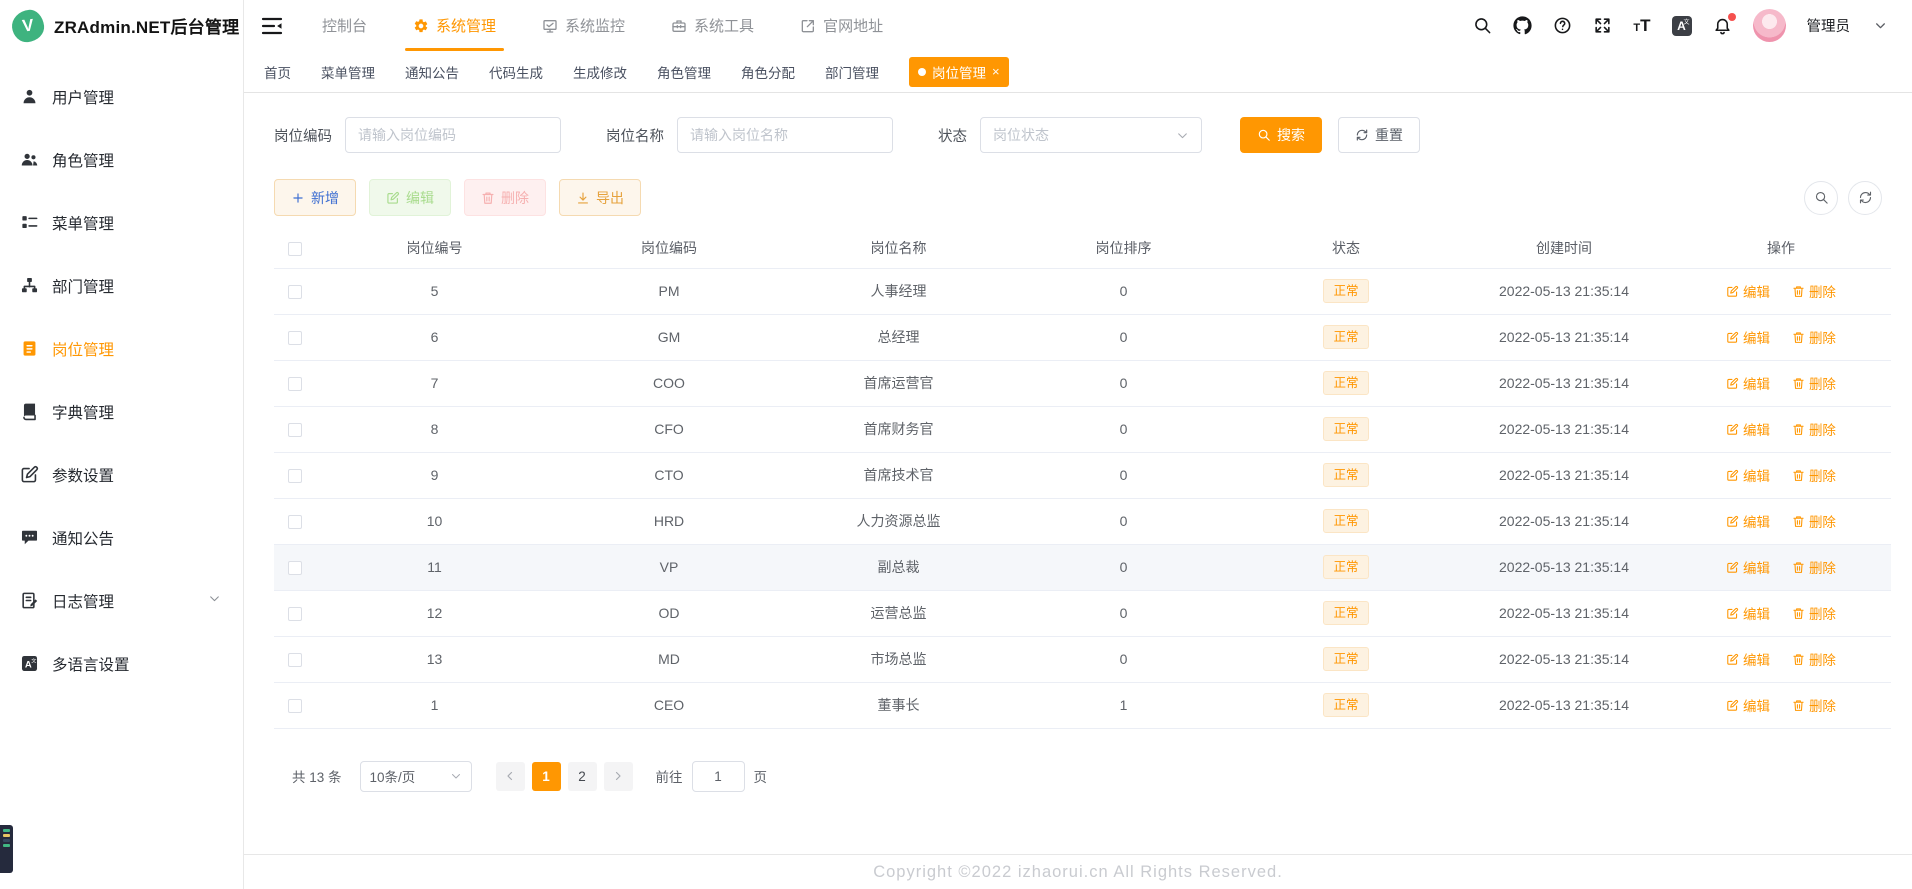 The height and width of the screenshot is (889, 1912). Describe the element at coordinates (1522, 25) in the screenshot. I see `github-icon` at that location.